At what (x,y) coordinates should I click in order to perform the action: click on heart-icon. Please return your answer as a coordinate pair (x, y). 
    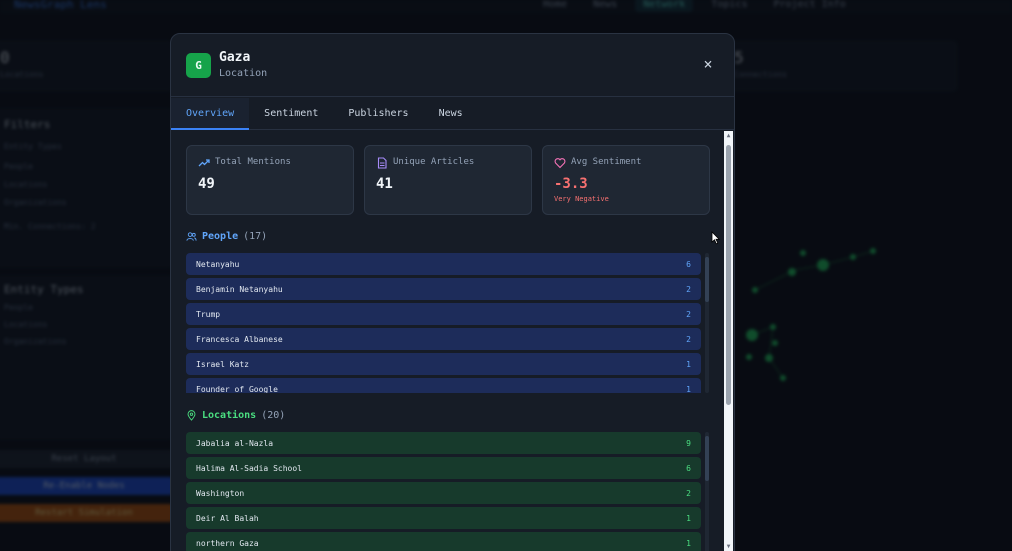
    Looking at the image, I should click on (560, 163).